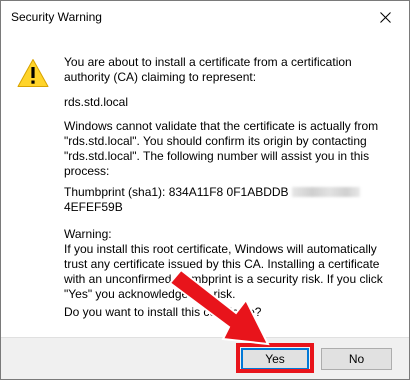 This screenshot has height=380, width=410. Describe the element at coordinates (88, 234) in the screenshot. I see `warning-title: Warning:` at that location.